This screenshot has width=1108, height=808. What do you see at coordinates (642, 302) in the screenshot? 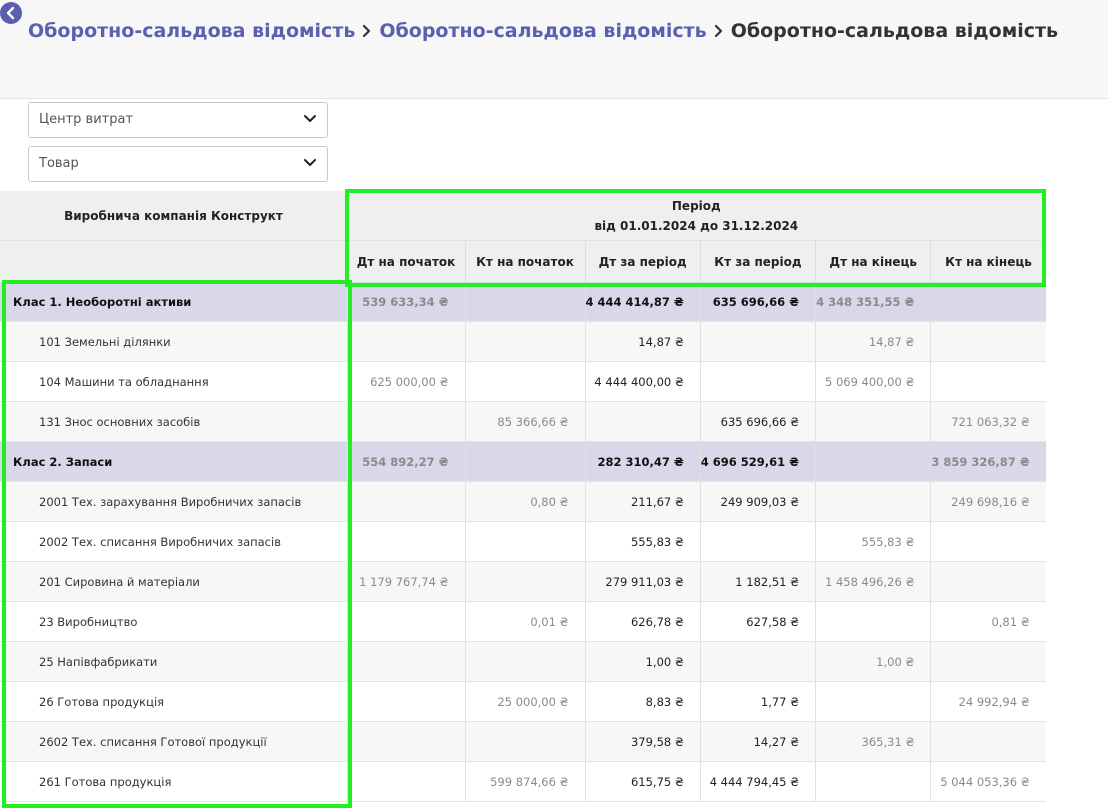
I see `cell: 4 444 414,87 ₴` at bounding box center [642, 302].